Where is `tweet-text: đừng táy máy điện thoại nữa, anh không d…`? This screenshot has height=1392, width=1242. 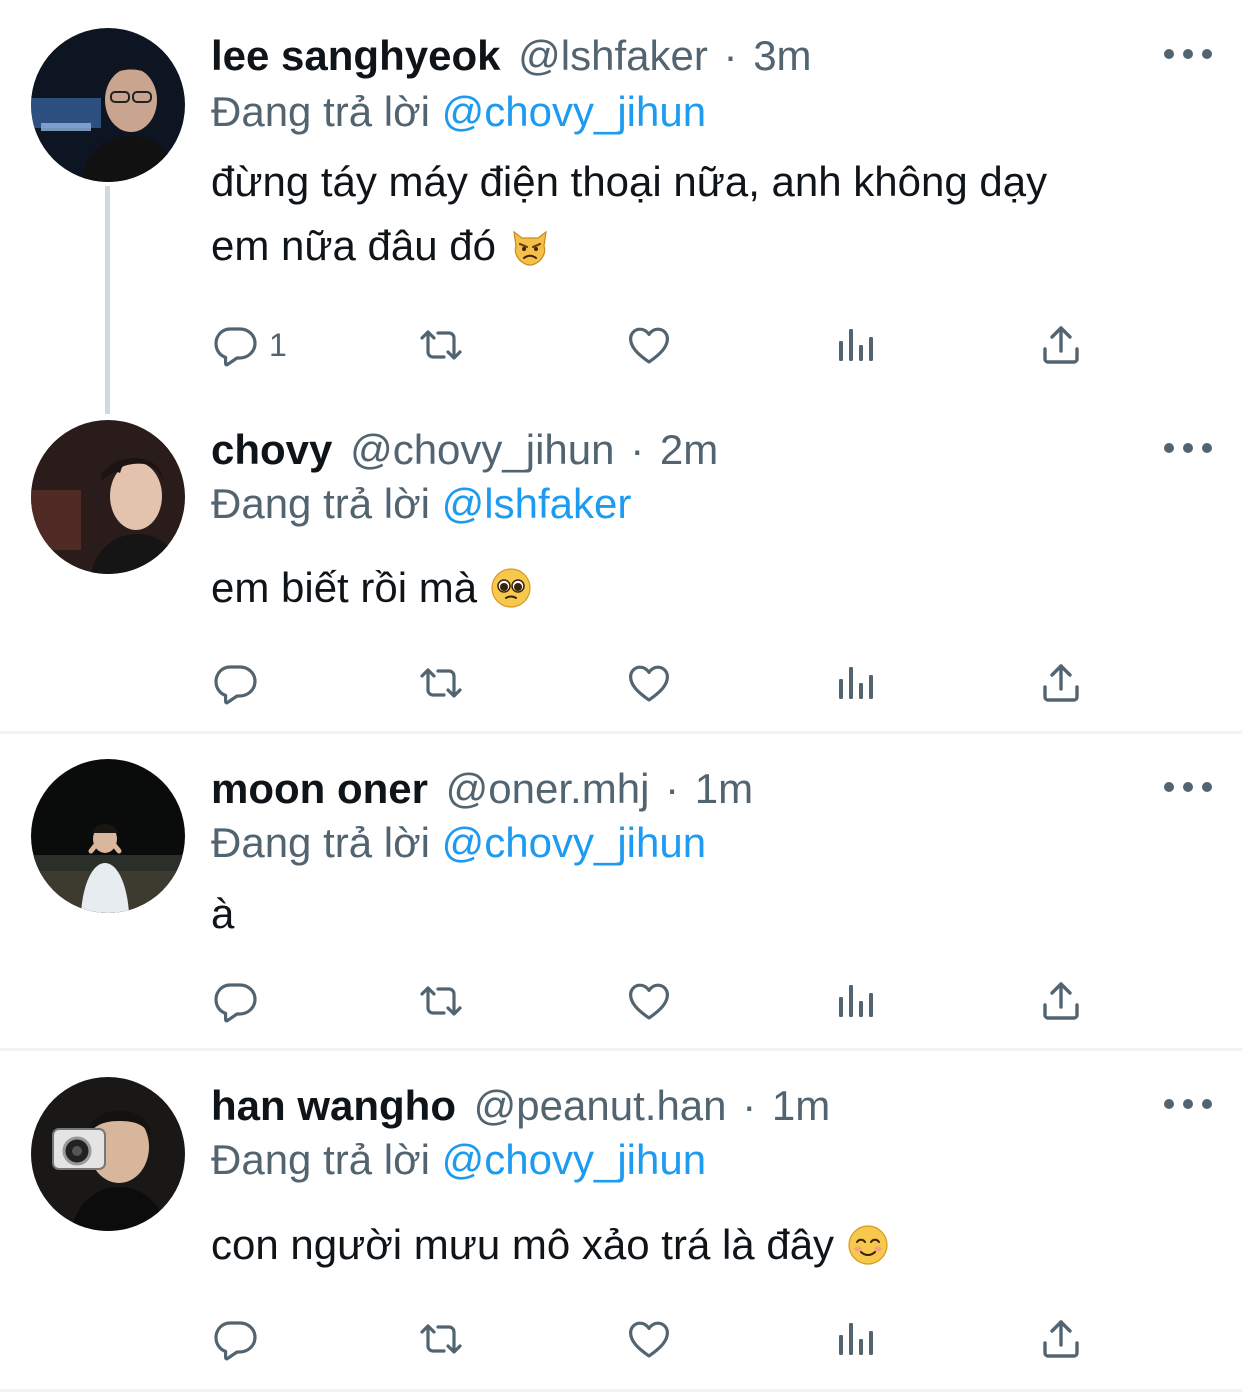
tweet-text: đừng táy máy điện thoại nữa, anh không d… is located at coordinates (706, 218).